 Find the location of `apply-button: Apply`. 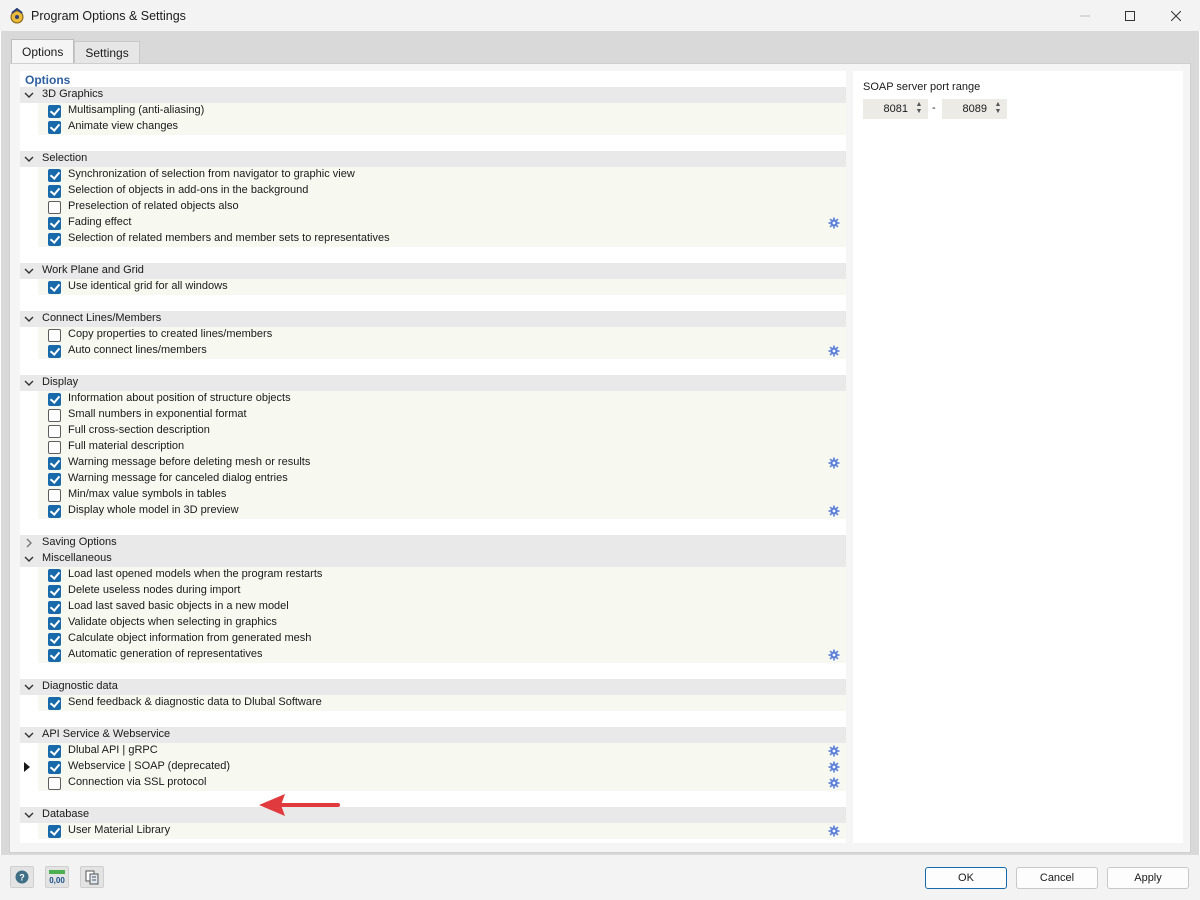

apply-button: Apply is located at coordinates (1148, 878).